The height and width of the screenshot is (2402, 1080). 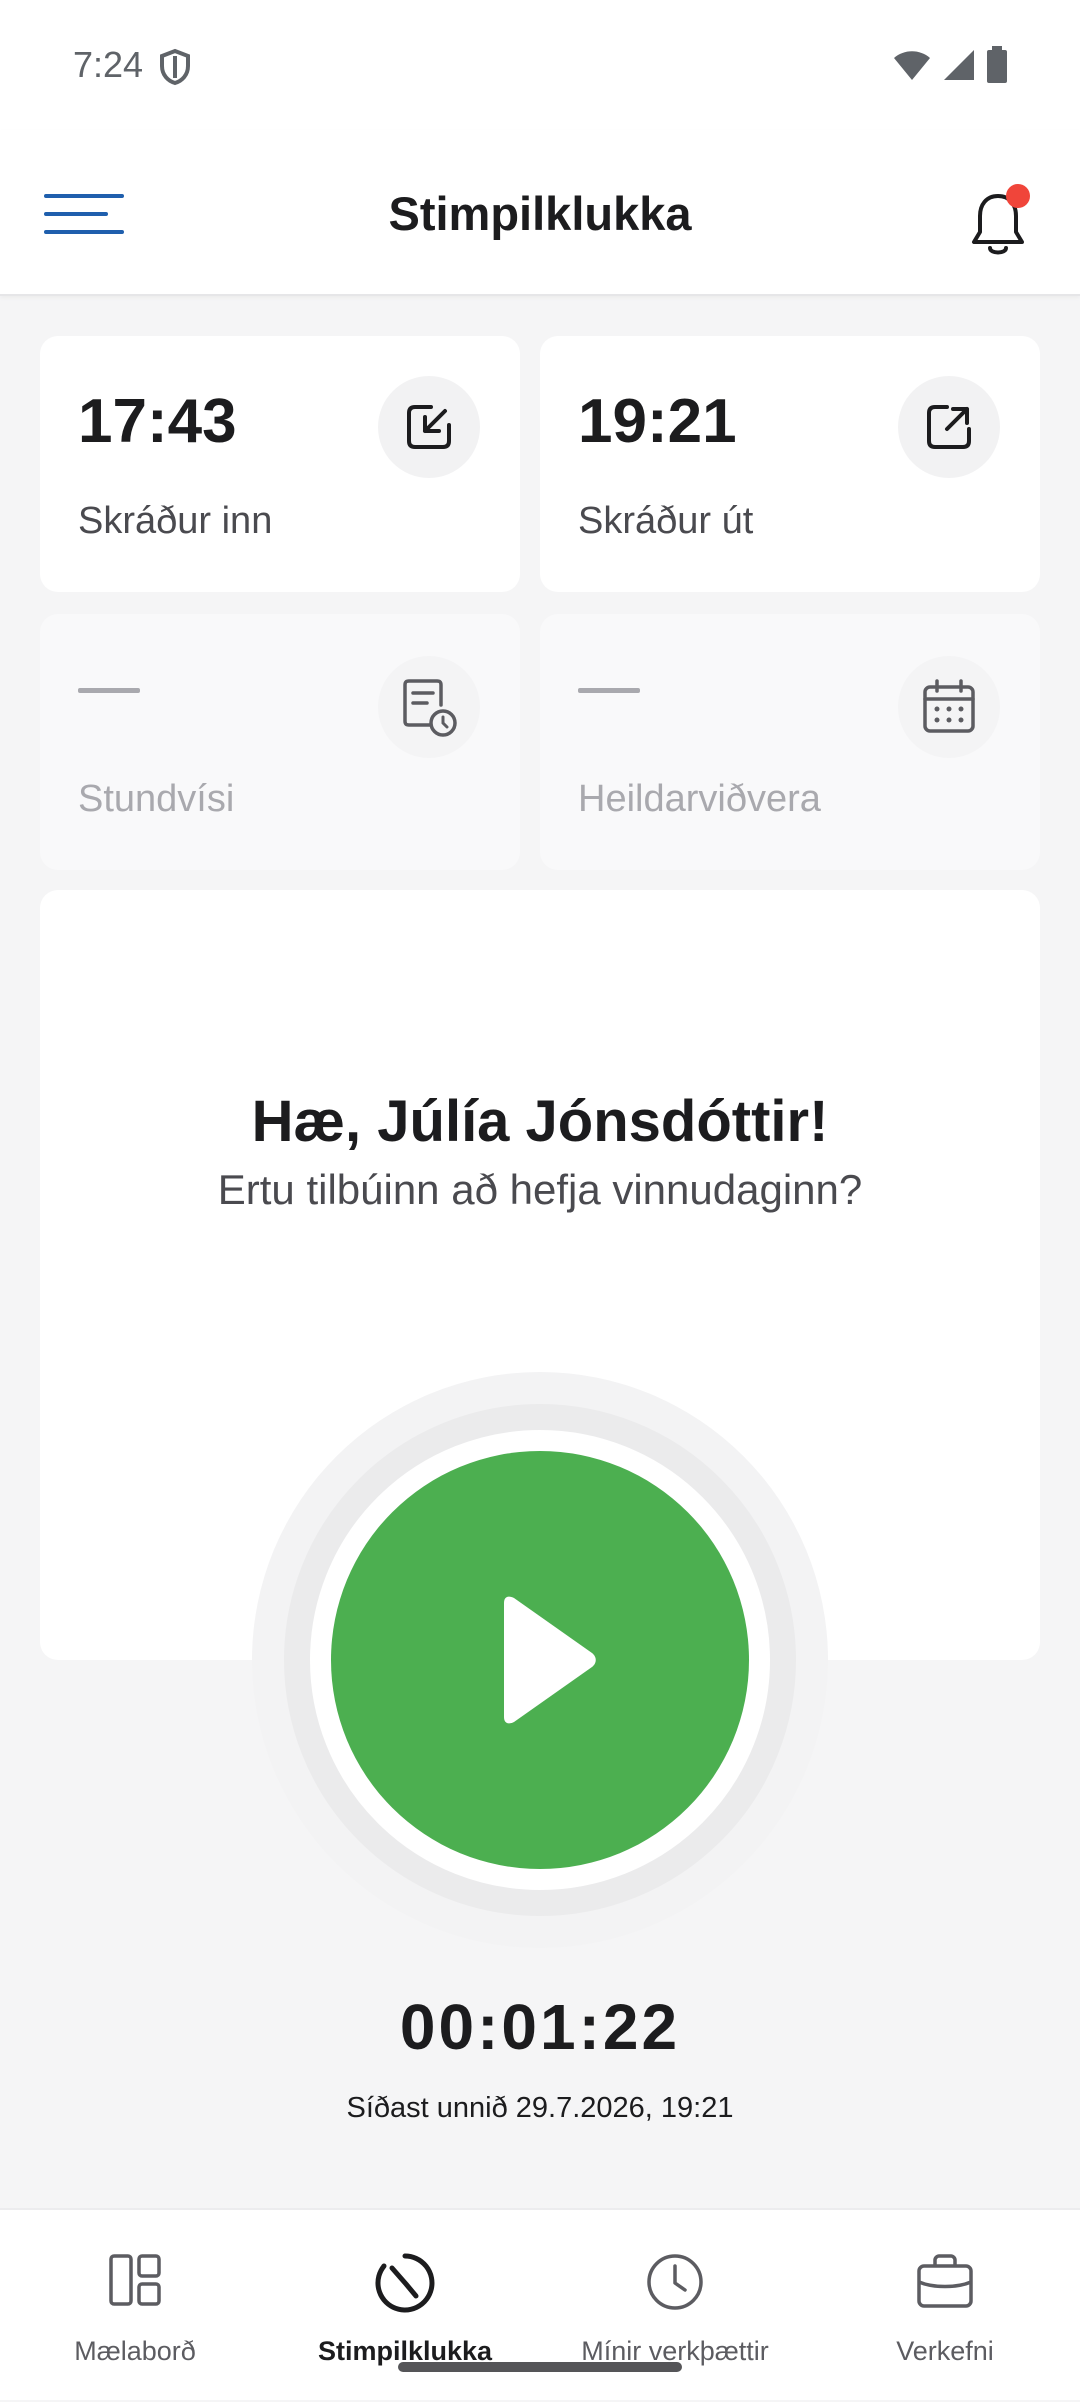 I want to click on status-bar: 7:24, so click(x=540, y=65).